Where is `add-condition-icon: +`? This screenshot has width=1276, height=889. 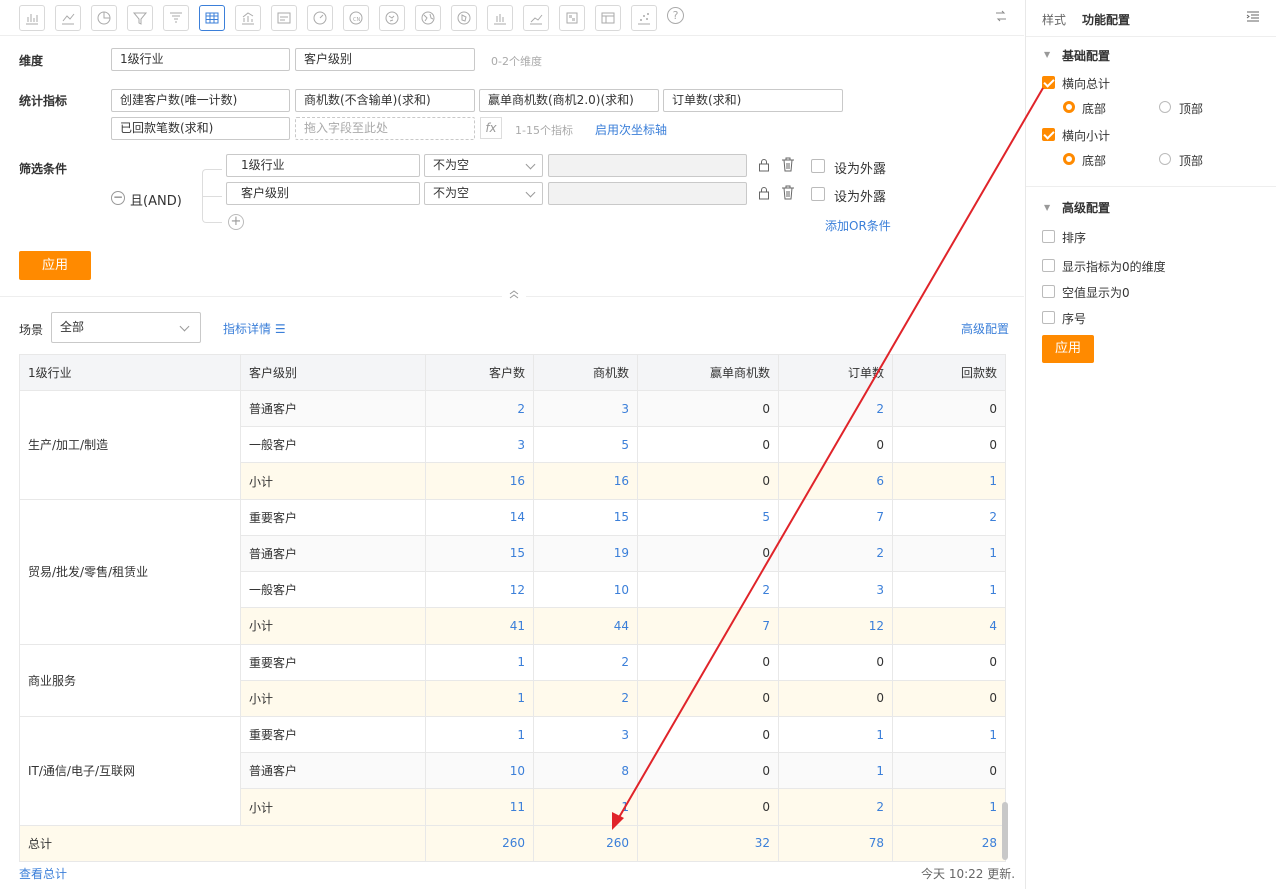
add-condition-icon: + is located at coordinates (236, 222).